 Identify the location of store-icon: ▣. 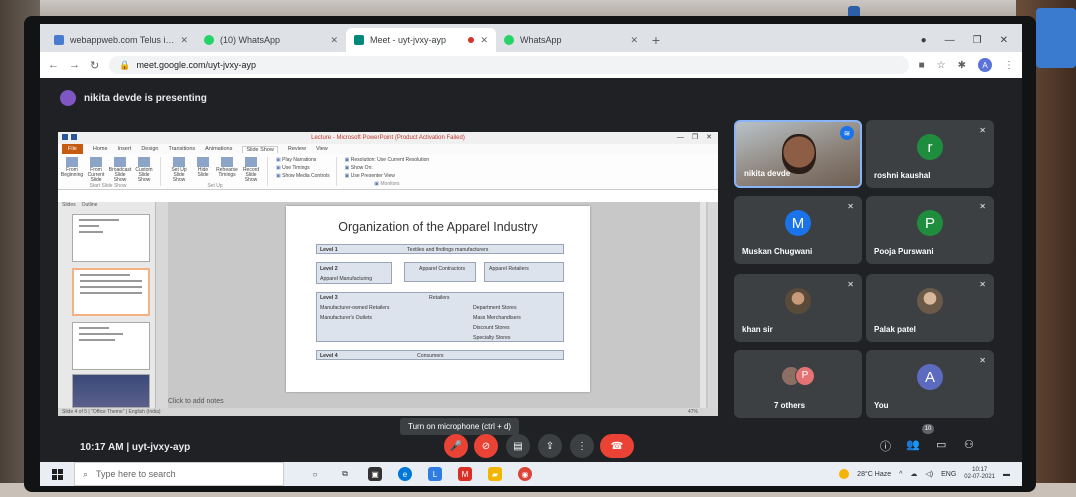
(375, 474).